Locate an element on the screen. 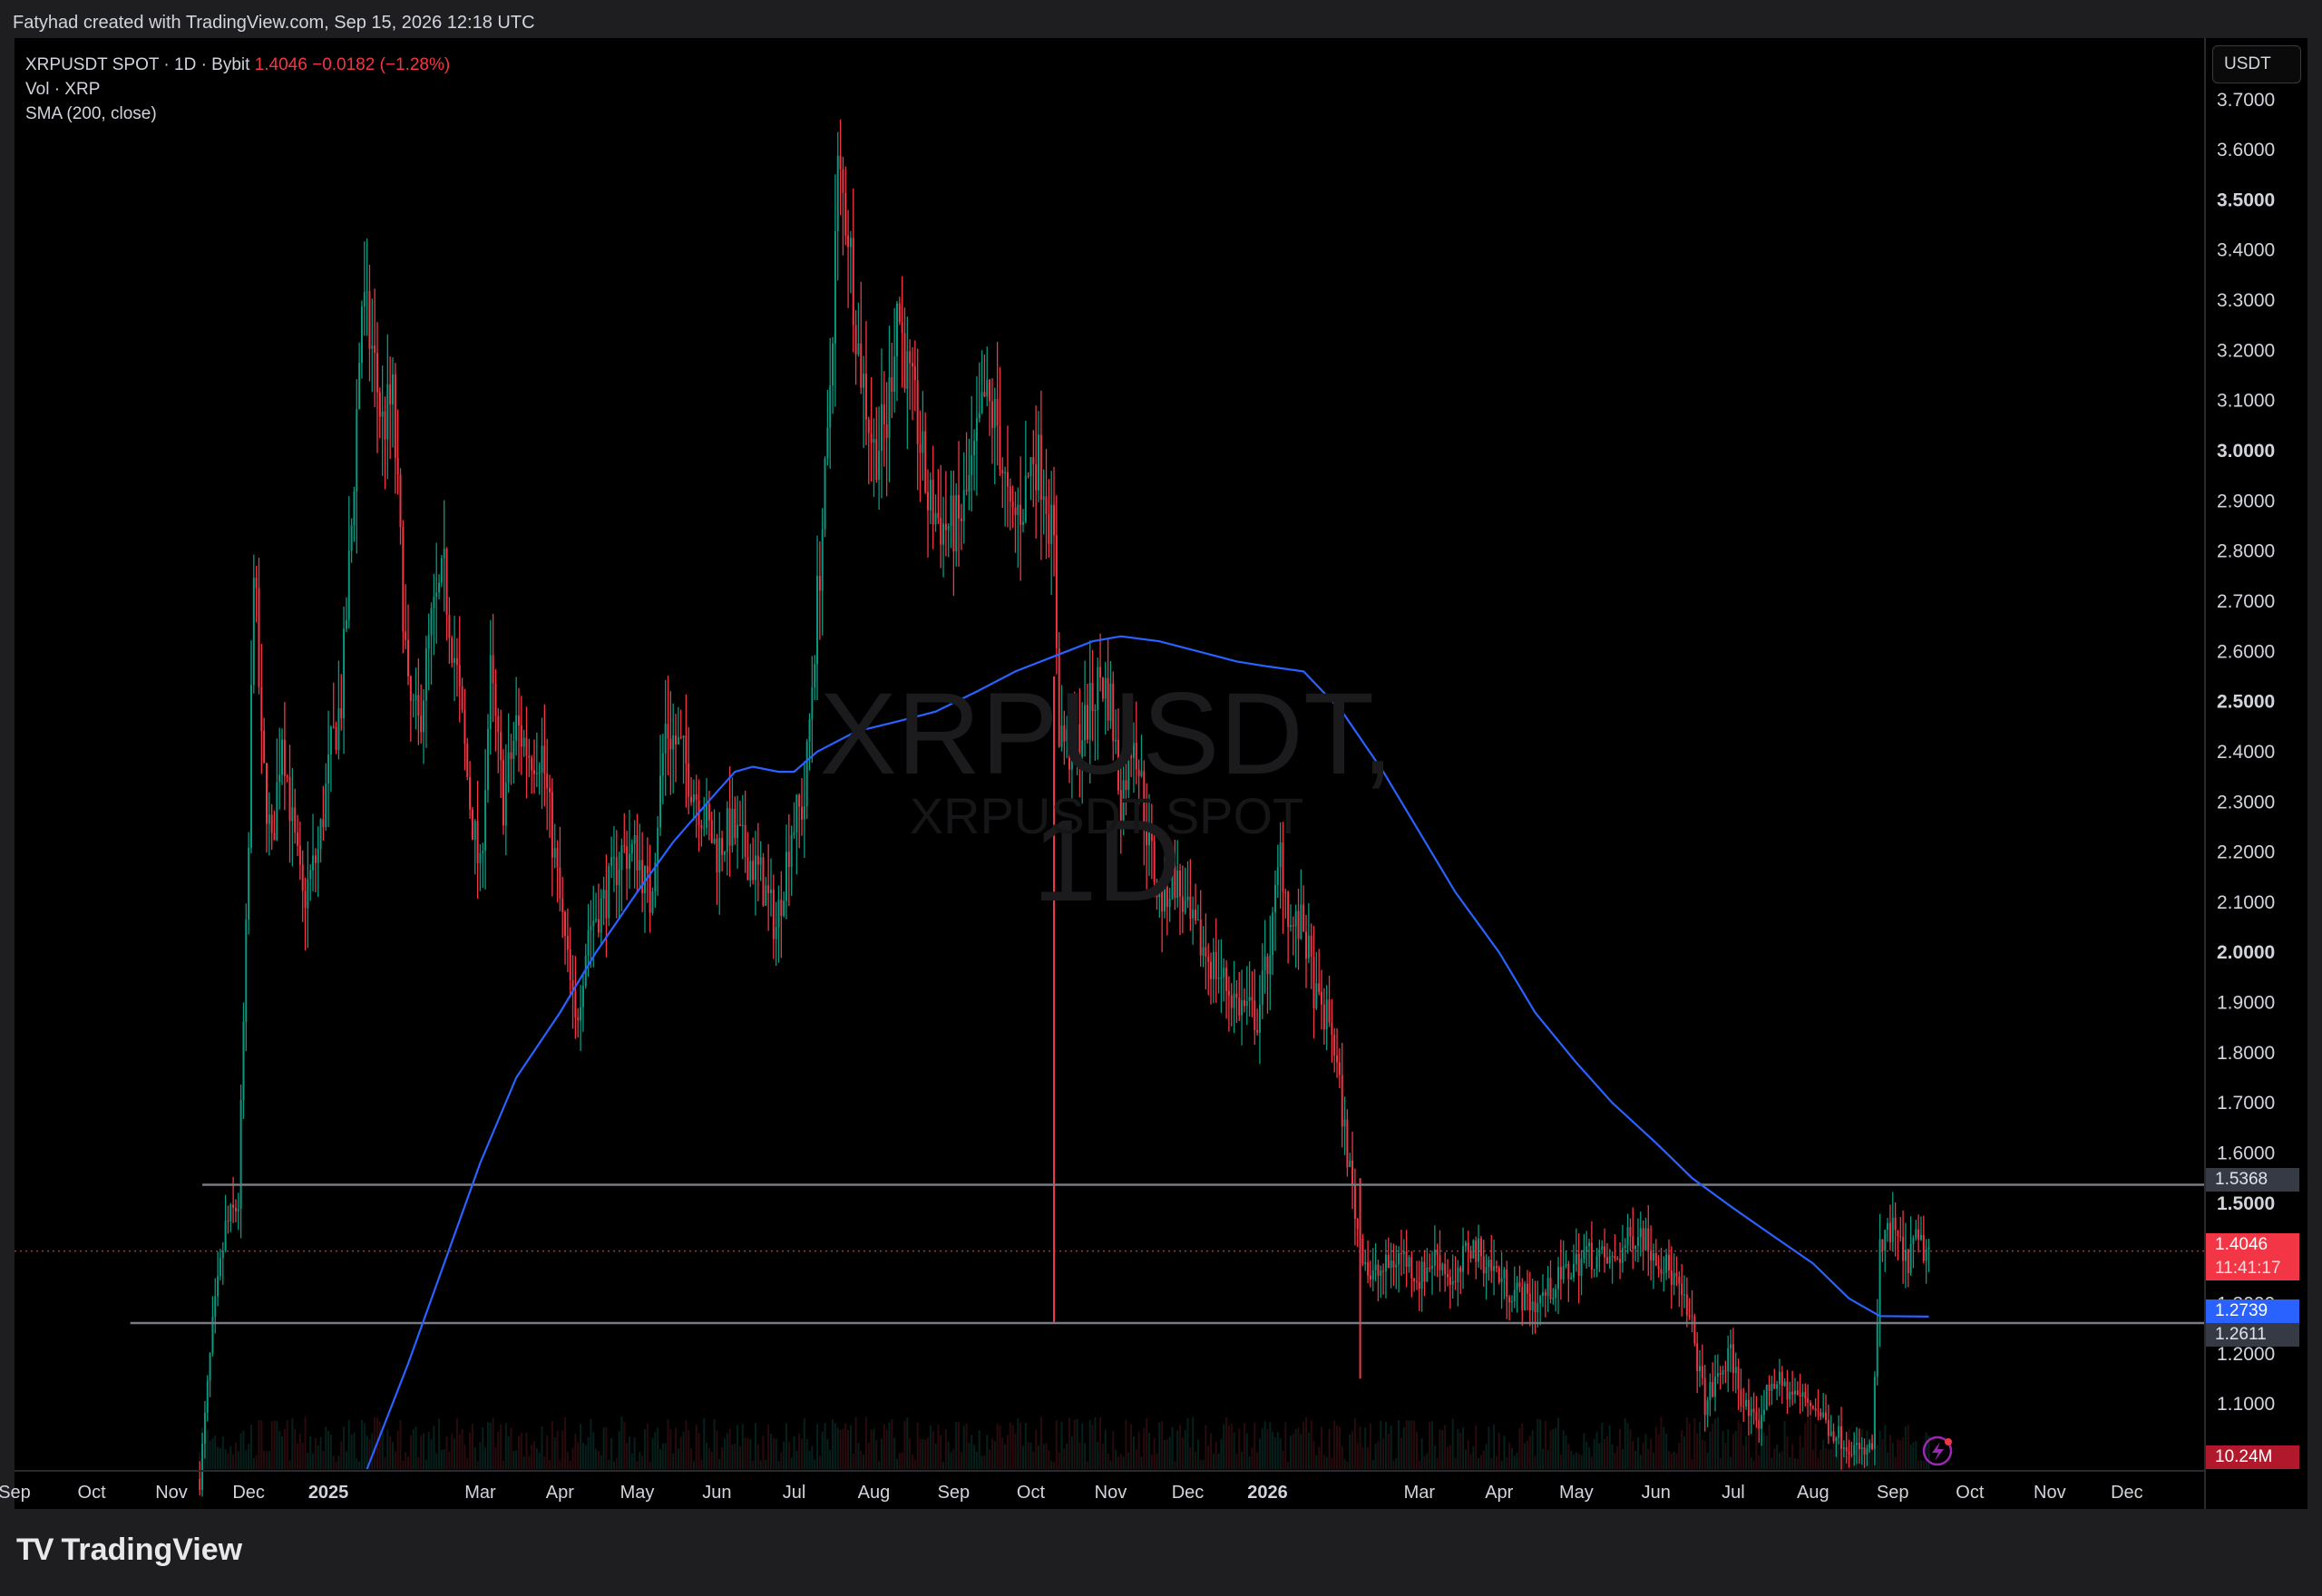 The height and width of the screenshot is (1596, 2322). price-tick-label: 2.8000 is located at coordinates (2246, 551).